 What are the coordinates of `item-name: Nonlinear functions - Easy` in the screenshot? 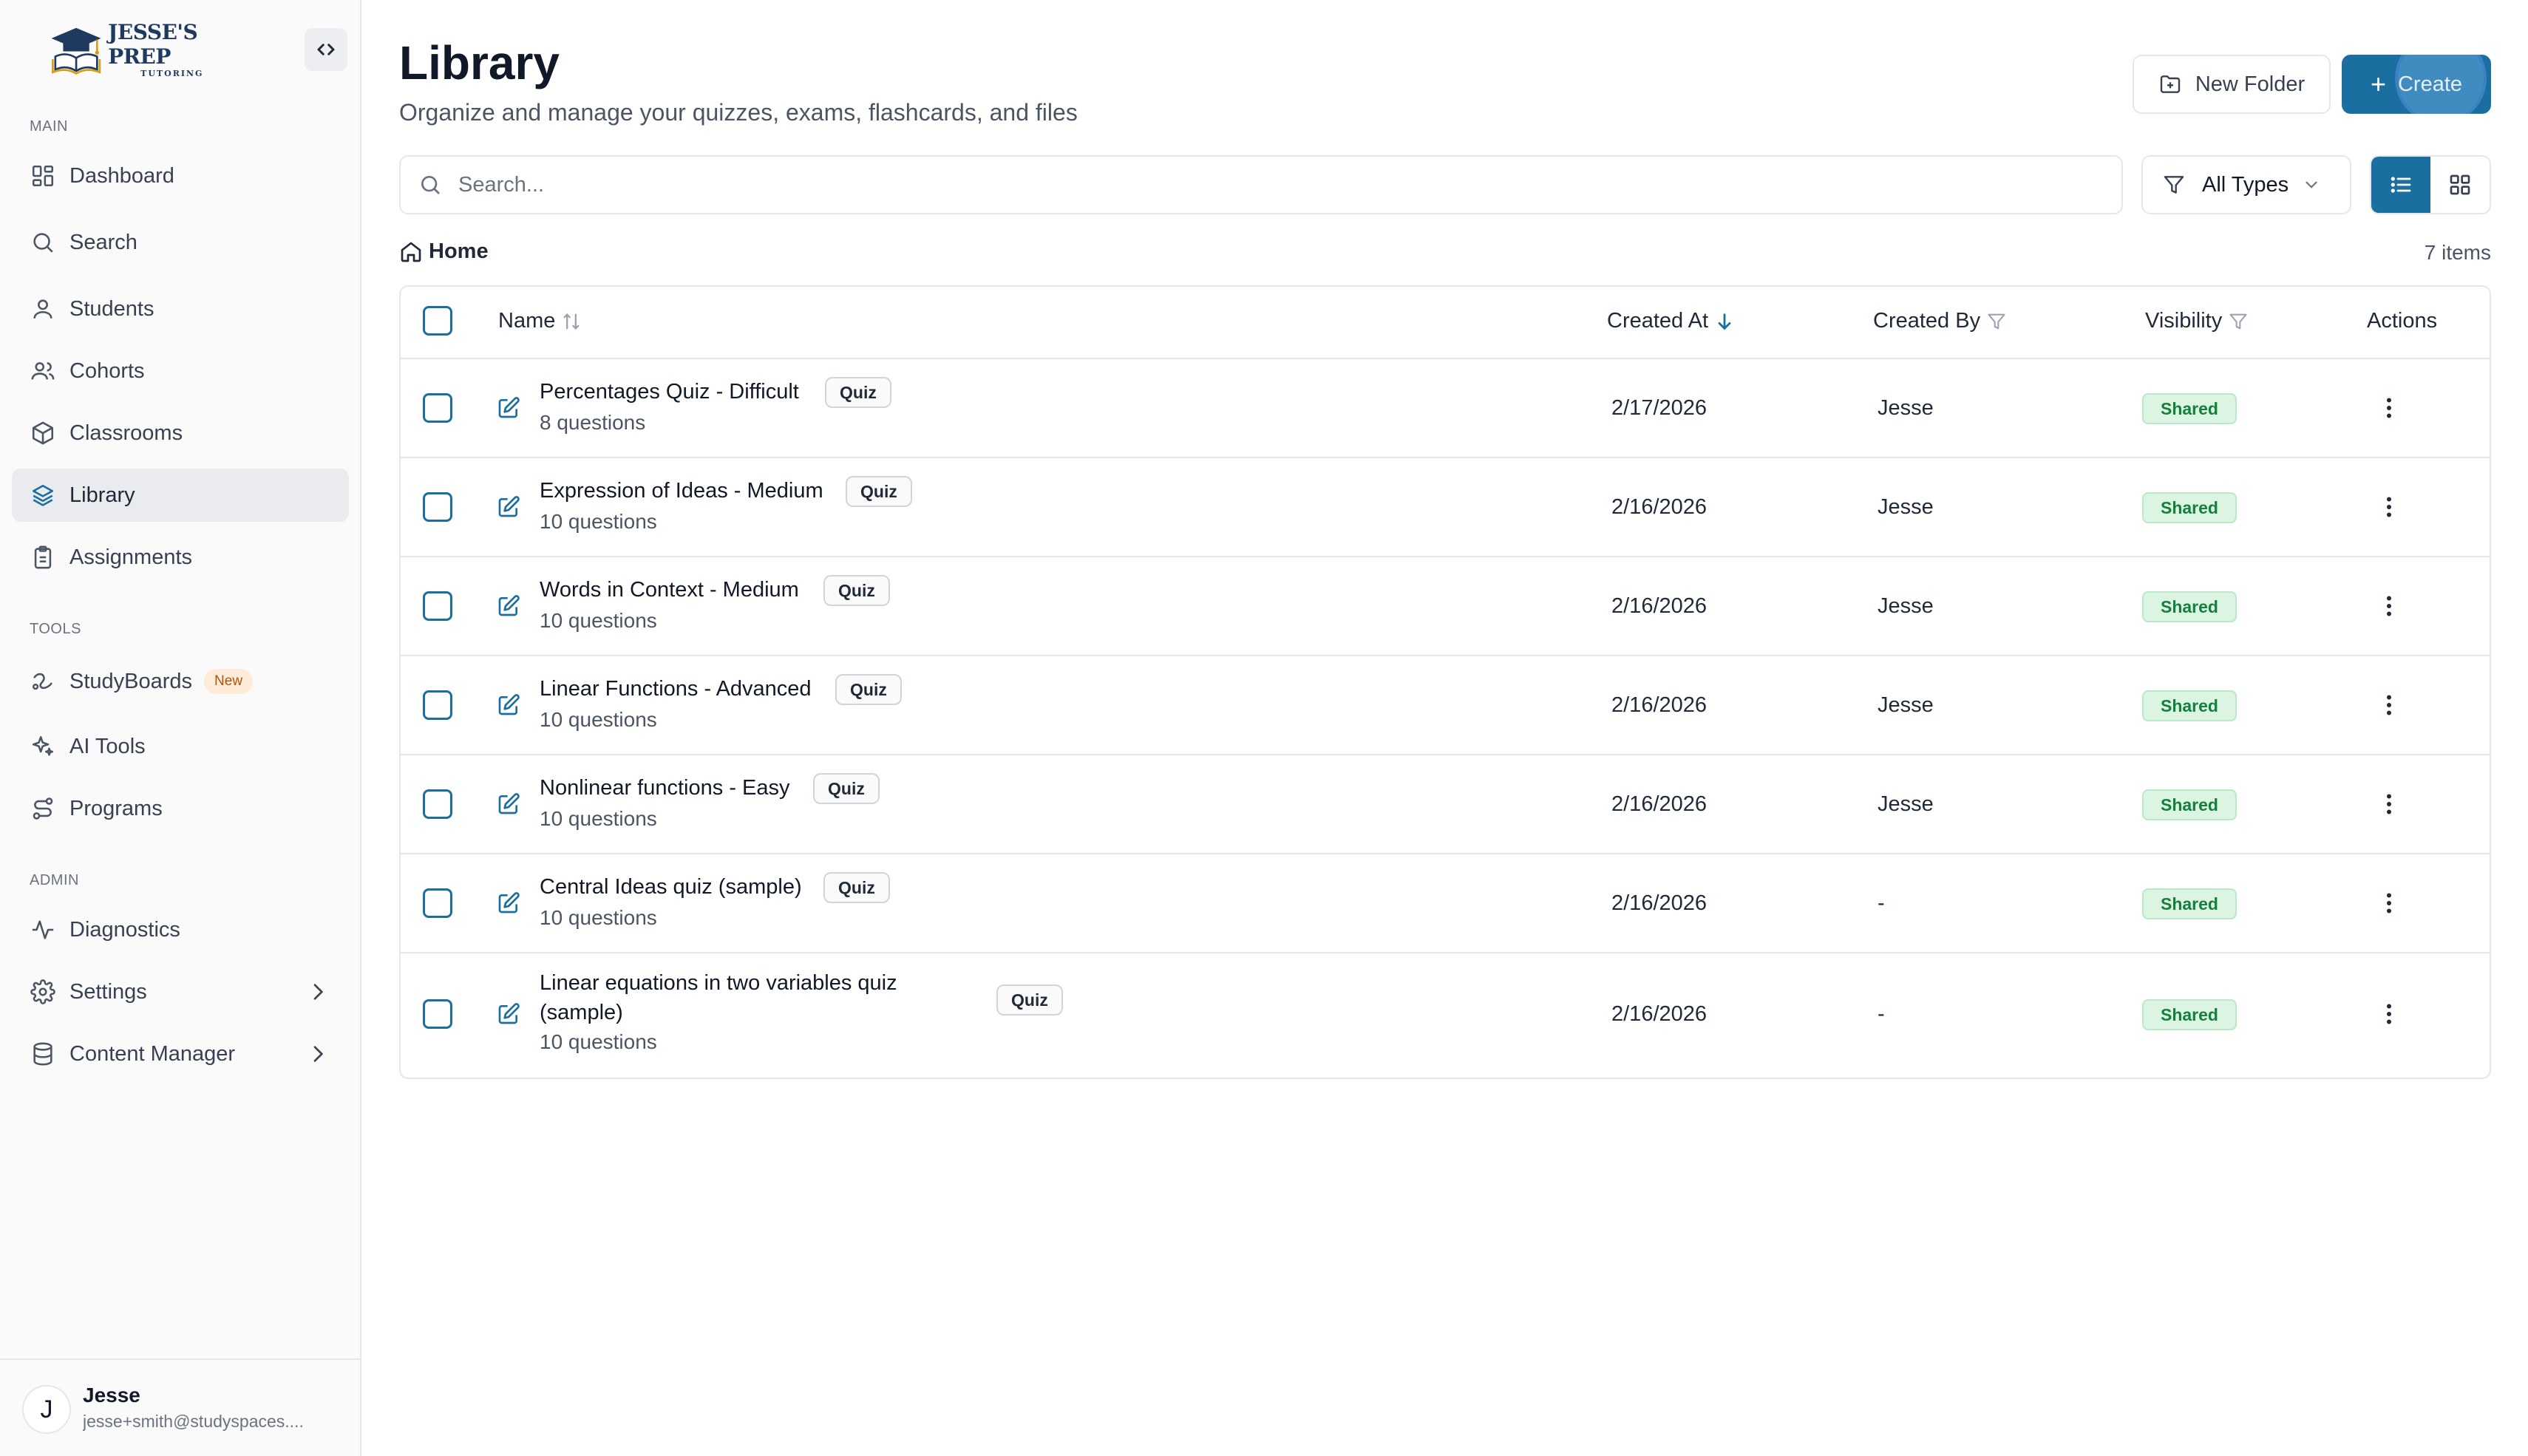 It's located at (665, 788).